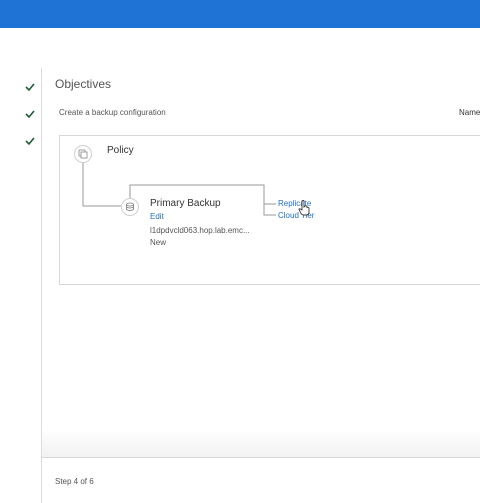  Describe the element at coordinates (261, 444) in the screenshot. I see `footer-shade` at that location.